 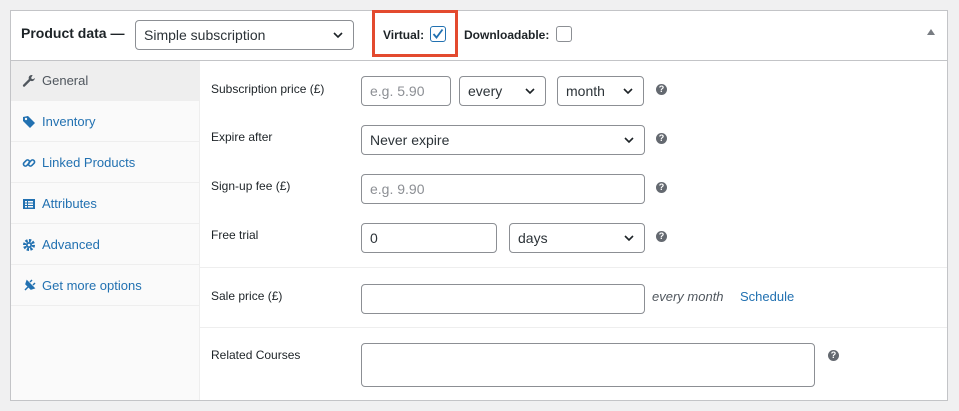 I want to click on subscription-price-placeholder: e.g. 5.90, so click(x=397, y=91).